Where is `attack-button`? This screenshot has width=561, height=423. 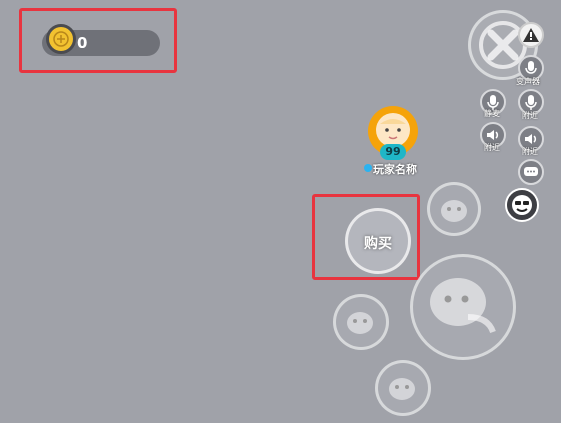
attack-button is located at coordinates (463, 307).